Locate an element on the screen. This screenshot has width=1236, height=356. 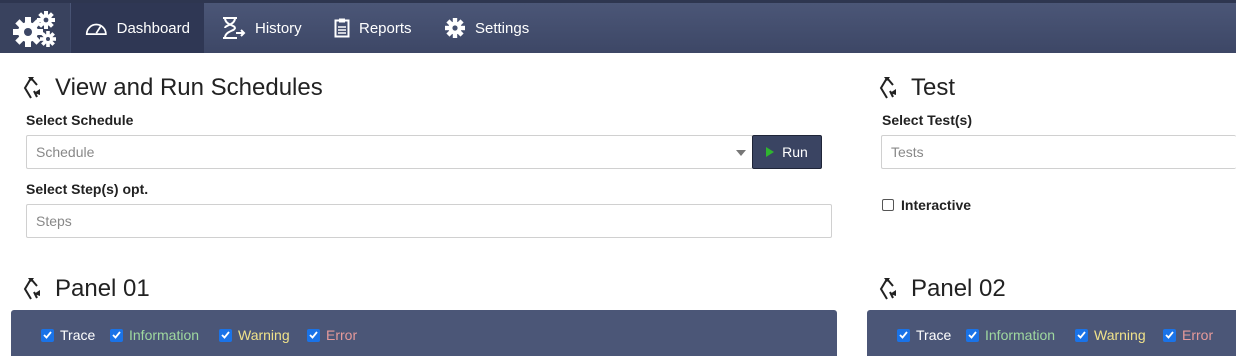
panel02-title: Panel 02 is located at coordinates (958, 288).